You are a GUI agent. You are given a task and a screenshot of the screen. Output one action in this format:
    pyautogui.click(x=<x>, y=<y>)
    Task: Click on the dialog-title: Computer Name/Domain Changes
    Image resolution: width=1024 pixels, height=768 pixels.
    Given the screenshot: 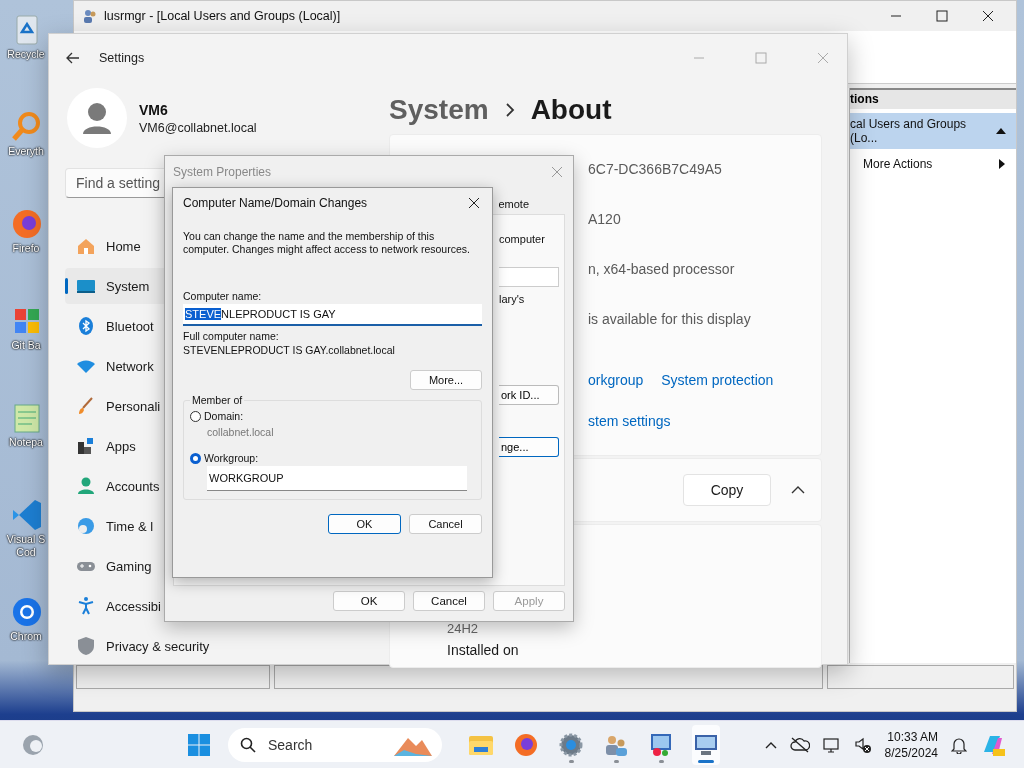 What is the action you would take?
    pyautogui.click(x=275, y=203)
    